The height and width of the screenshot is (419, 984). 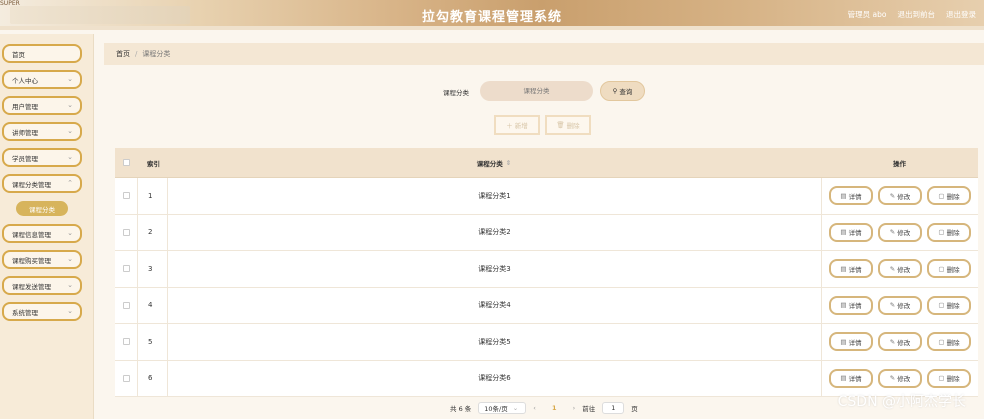 I want to click on chevron-up-icon: ⌃, so click(x=70, y=183).